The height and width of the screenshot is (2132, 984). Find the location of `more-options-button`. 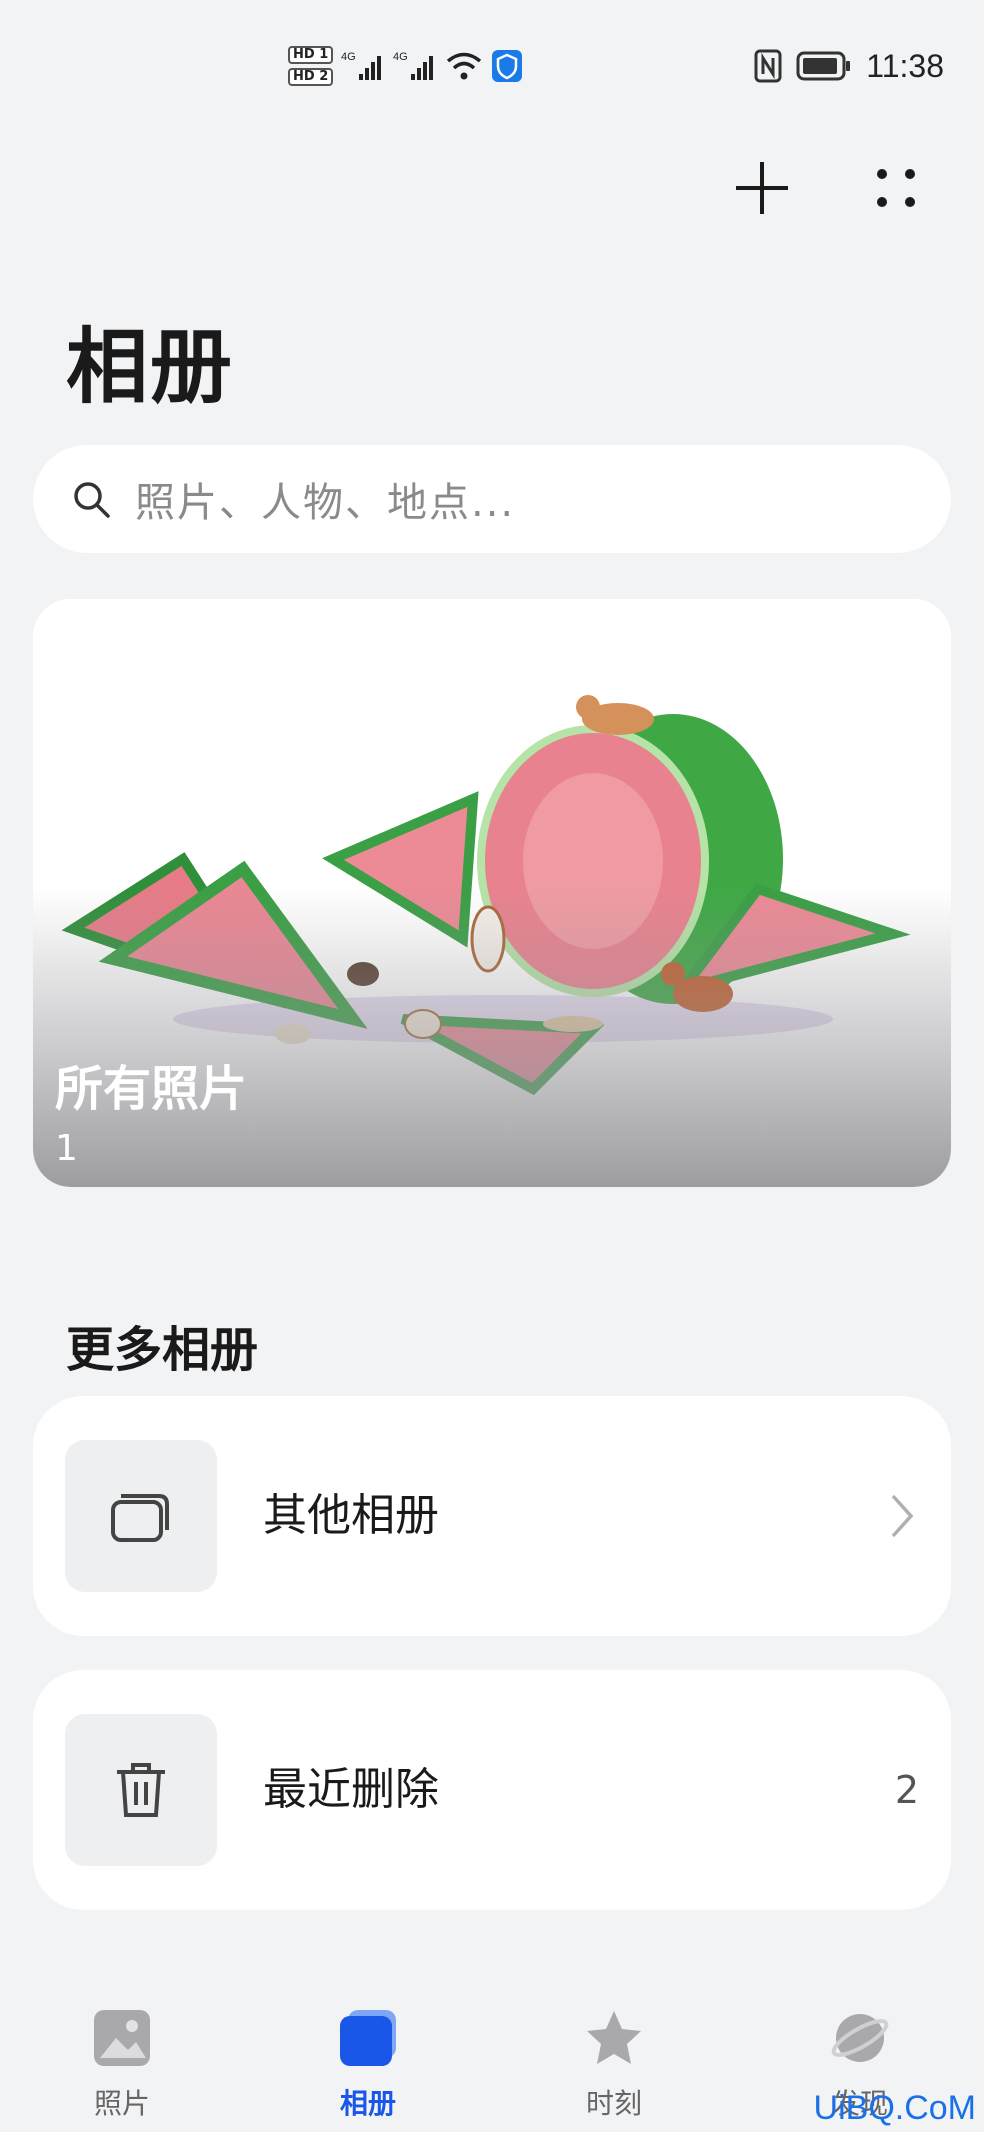

more-options-button is located at coordinates (896, 188).